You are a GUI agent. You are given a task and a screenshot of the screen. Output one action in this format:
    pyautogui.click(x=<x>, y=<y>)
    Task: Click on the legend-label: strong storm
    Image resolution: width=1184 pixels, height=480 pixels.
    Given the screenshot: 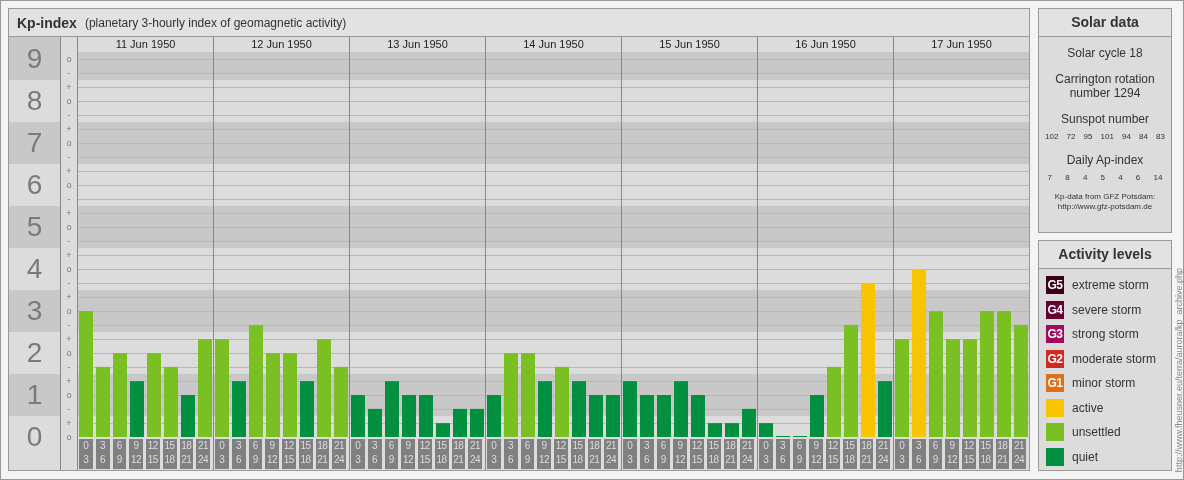 What is the action you would take?
    pyautogui.click(x=1105, y=334)
    